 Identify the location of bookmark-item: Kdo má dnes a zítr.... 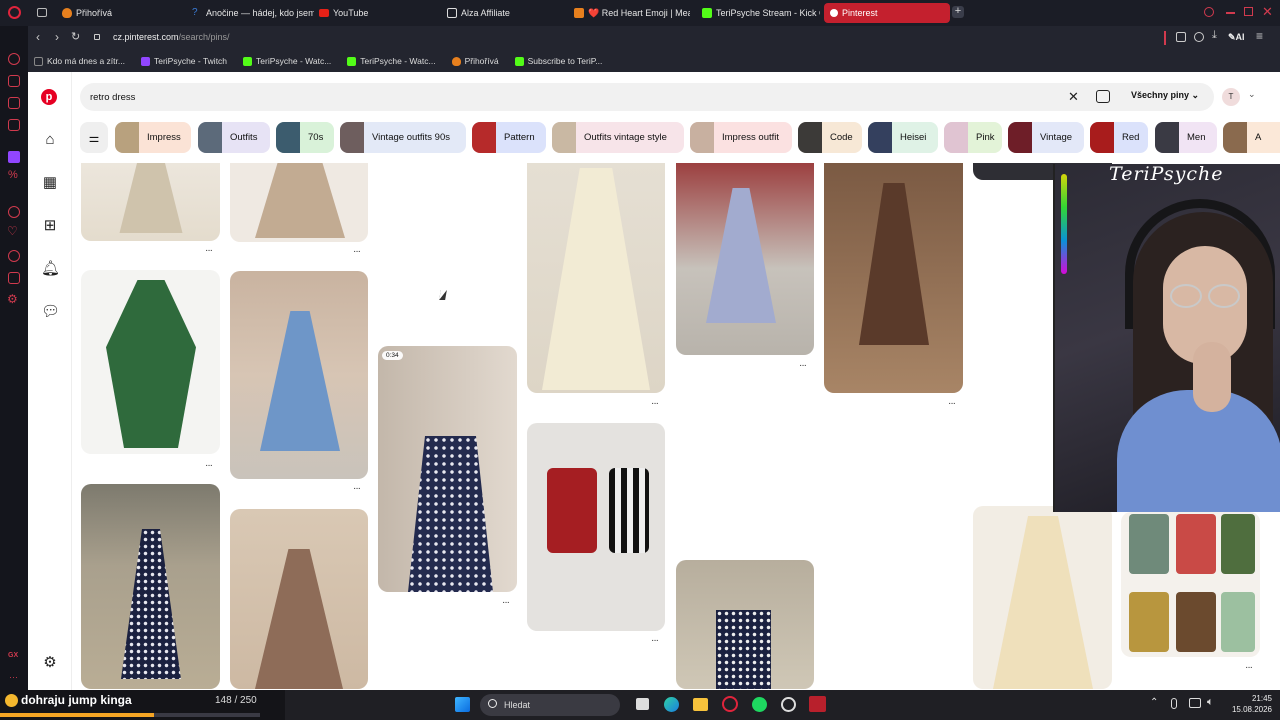
(79, 61).